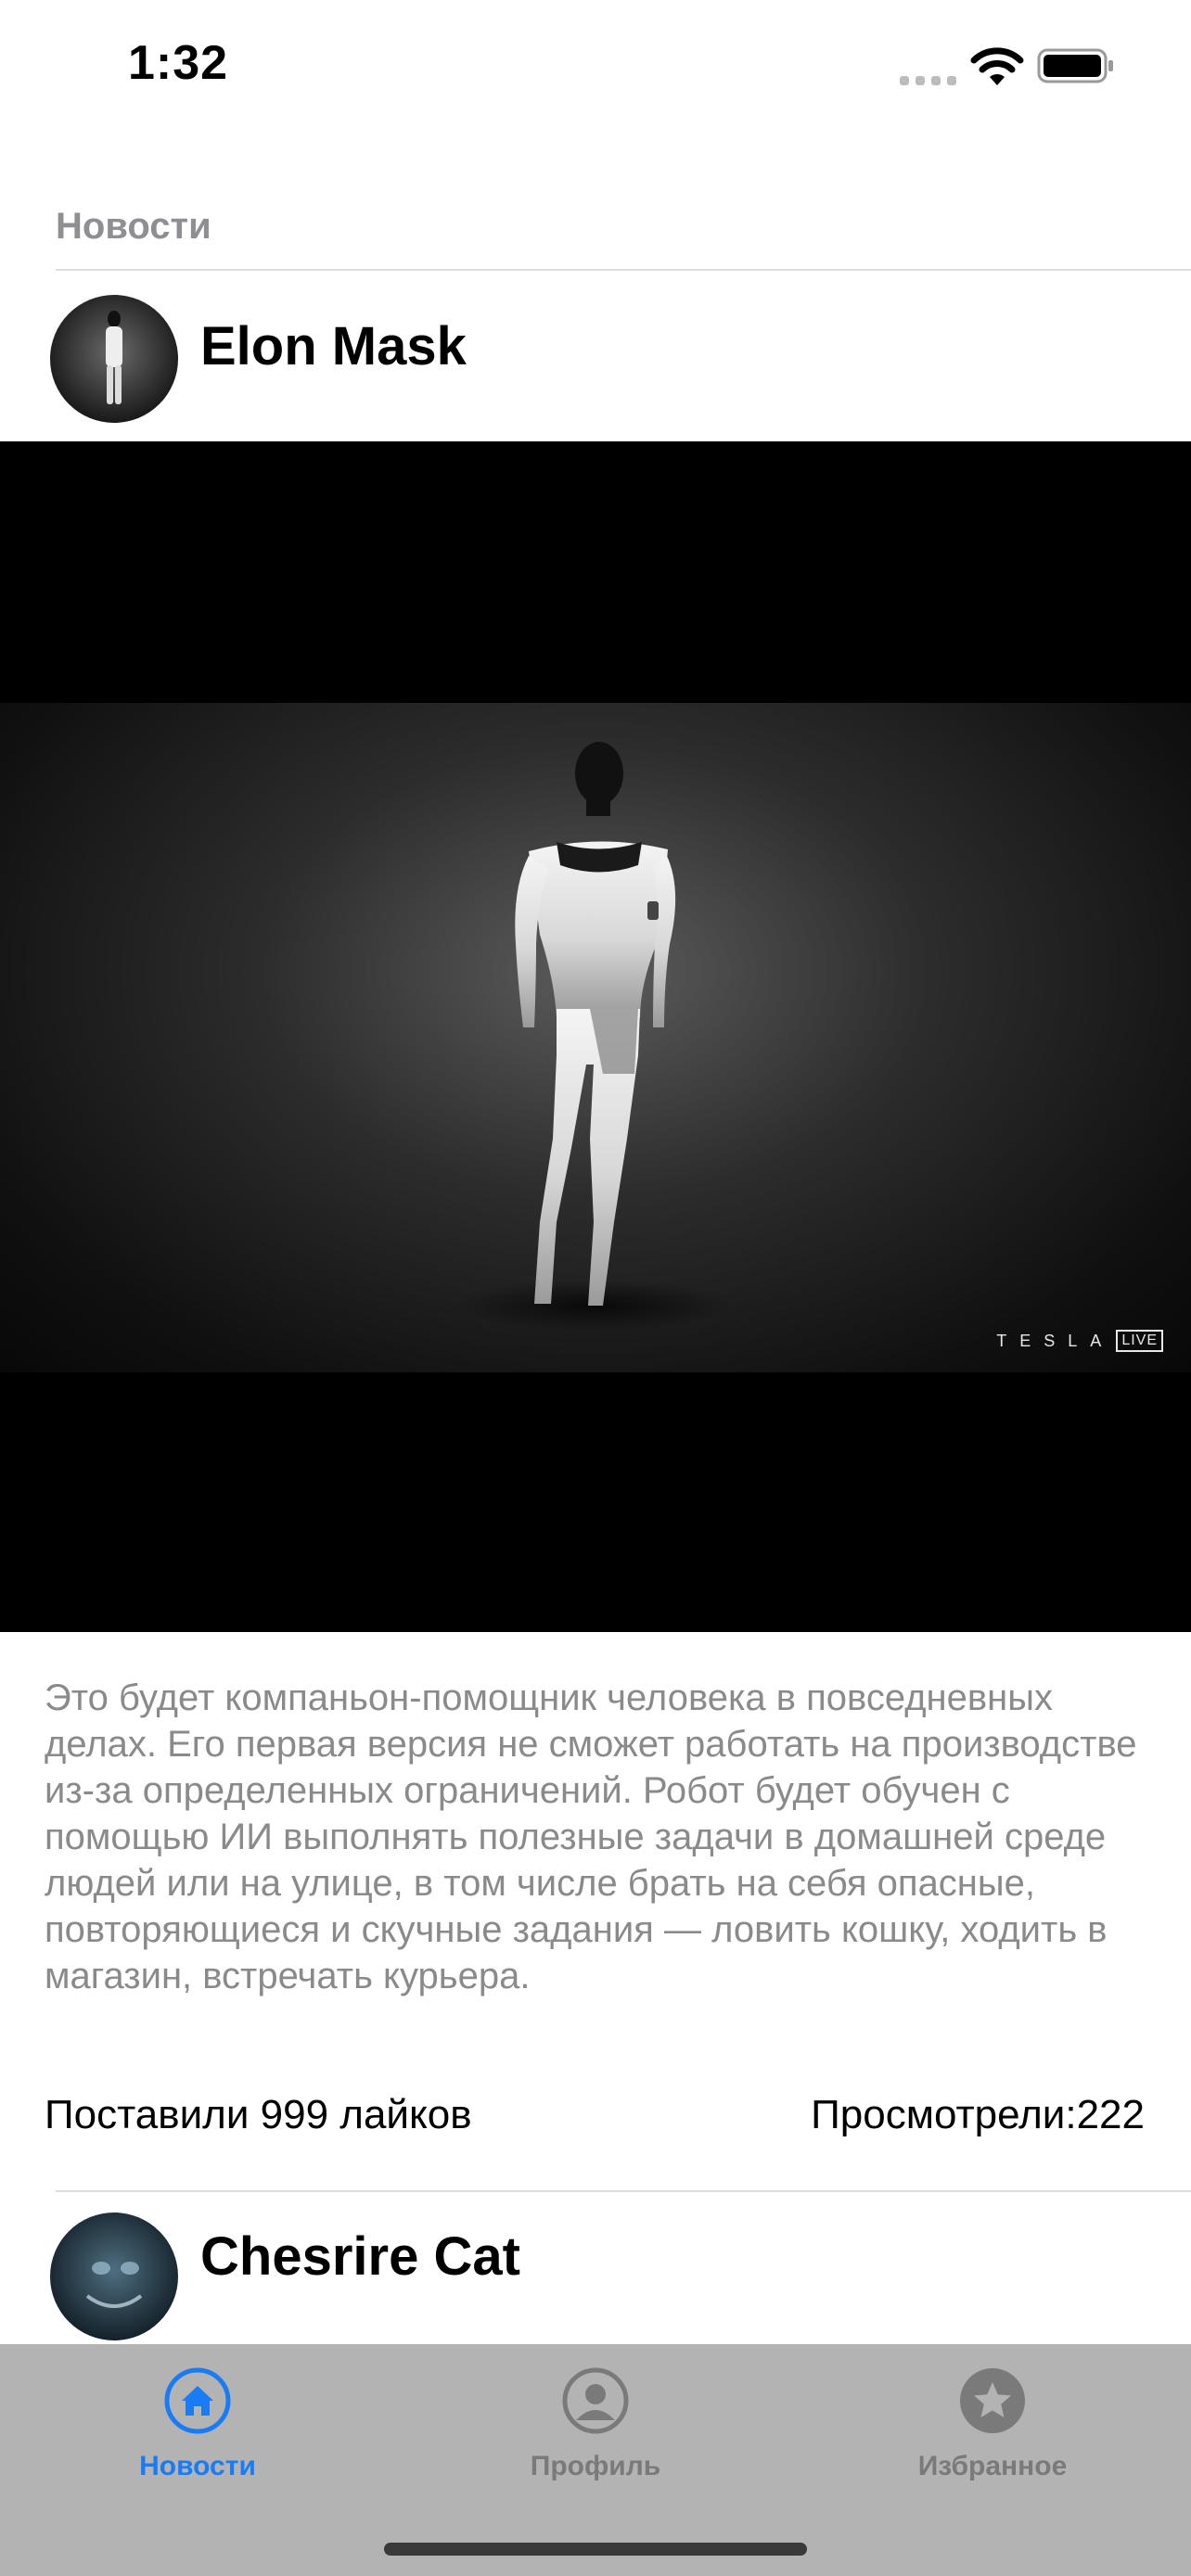 Image resolution: width=1191 pixels, height=2576 pixels. Describe the element at coordinates (595, 2549) in the screenshot. I see `home-indicator` at that location.